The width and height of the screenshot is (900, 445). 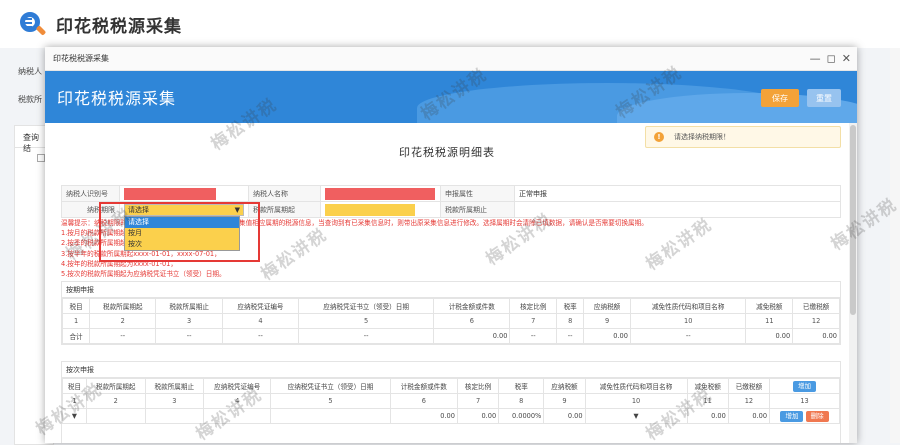 I want to click on tax-payable-cell: 0.00, so click(x=564, y=416).